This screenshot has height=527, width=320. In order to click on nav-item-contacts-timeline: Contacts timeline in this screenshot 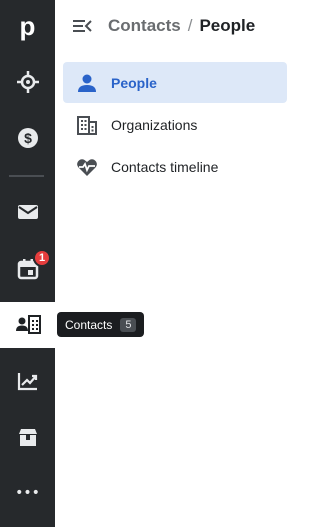, I will do `click(175, 166)`.